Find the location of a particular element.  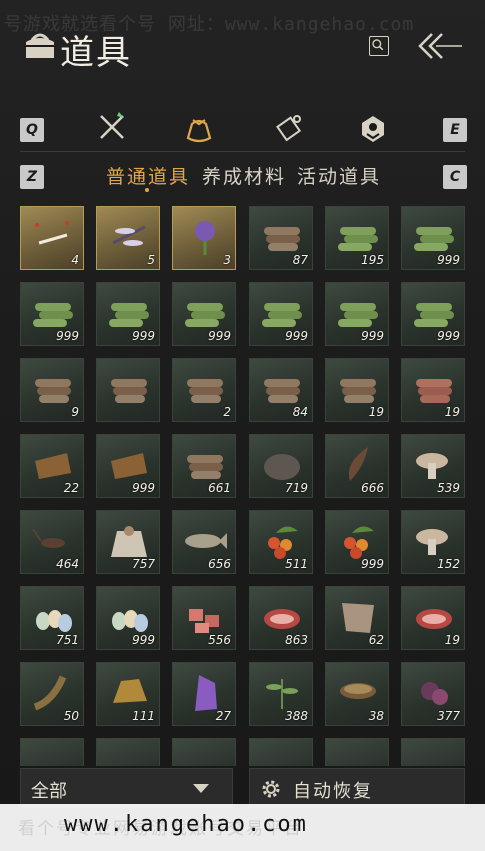

key-hint-q: Q is located at coordinates (32, 130).